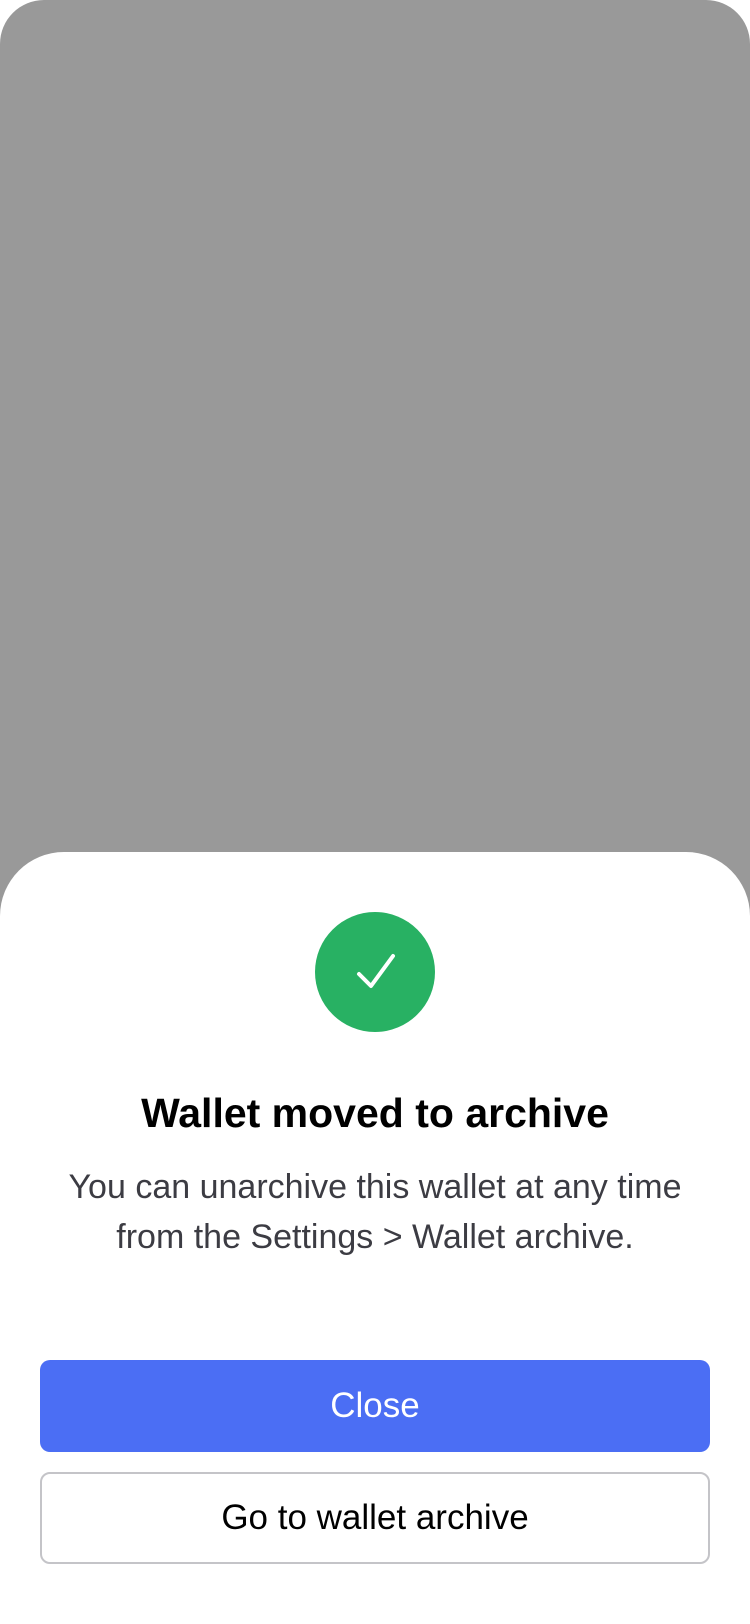 Image resolution: width=750 pixels, height=1624 pixels. I want to click on close-button: Close, so click(375, 1406).